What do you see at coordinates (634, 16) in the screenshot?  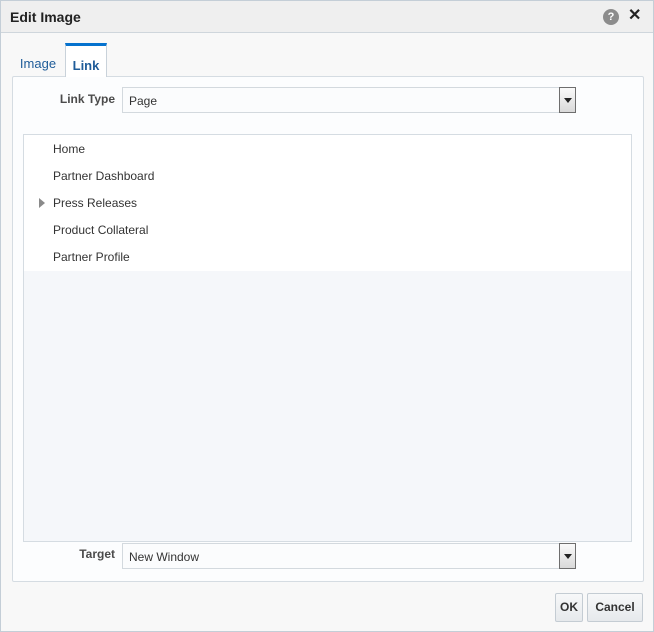 I see `close-icon: ✕` at bounding box center [634, 16].